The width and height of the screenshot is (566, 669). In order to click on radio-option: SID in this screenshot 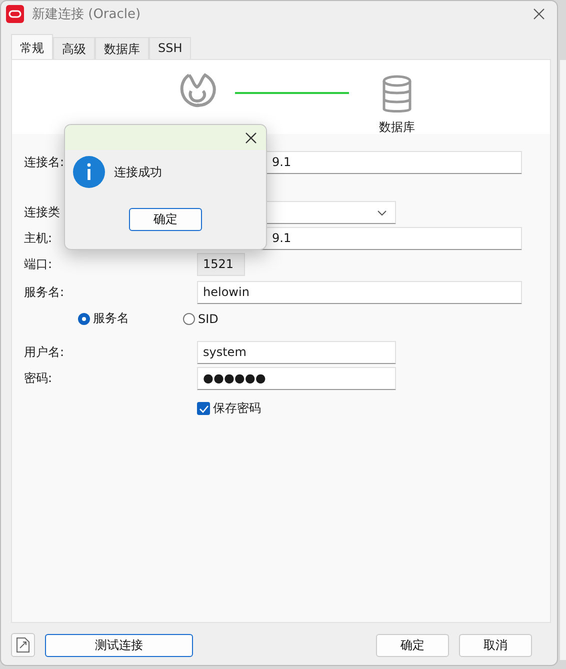, I will do `click(200, 319)`.